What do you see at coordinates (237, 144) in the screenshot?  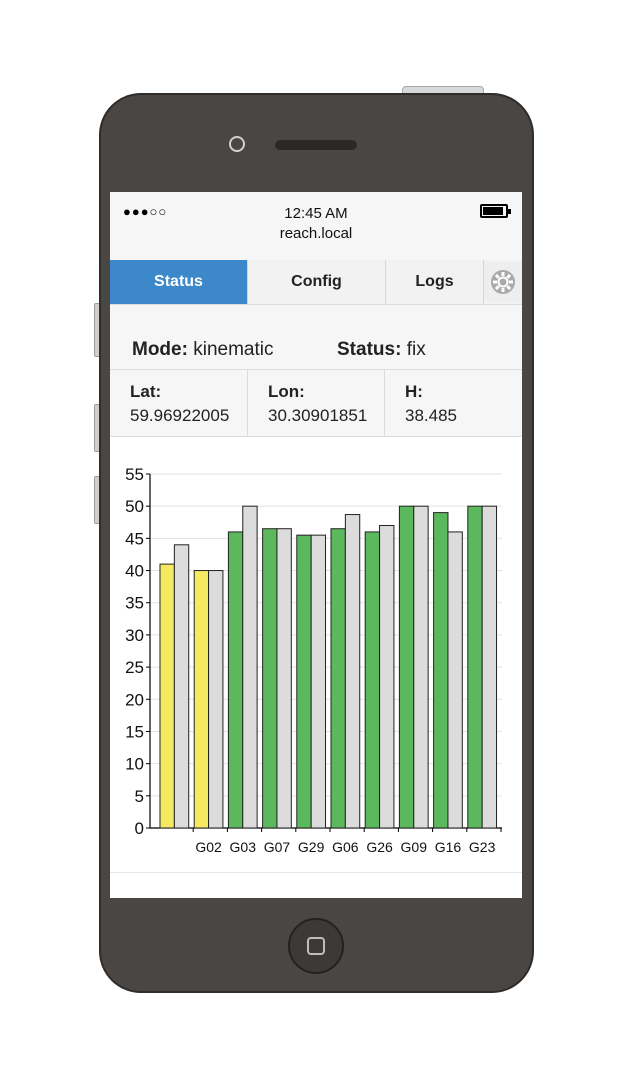 I see `front-camera` at bounding box center [237, 144].